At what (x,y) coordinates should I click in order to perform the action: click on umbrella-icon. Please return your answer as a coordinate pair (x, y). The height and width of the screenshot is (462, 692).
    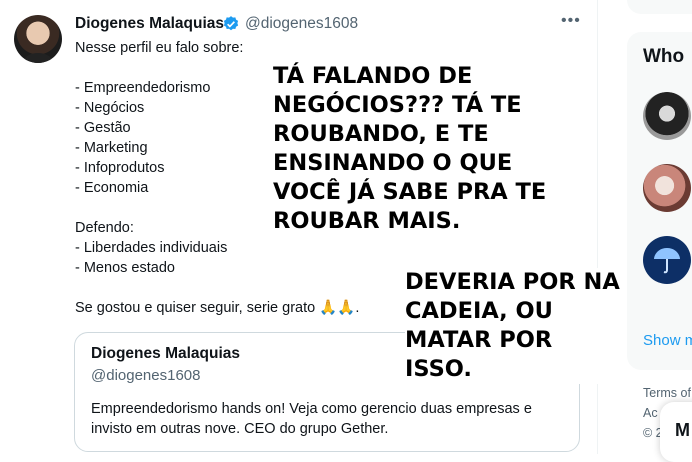
    Looking at the image, I should click on (667, 261).